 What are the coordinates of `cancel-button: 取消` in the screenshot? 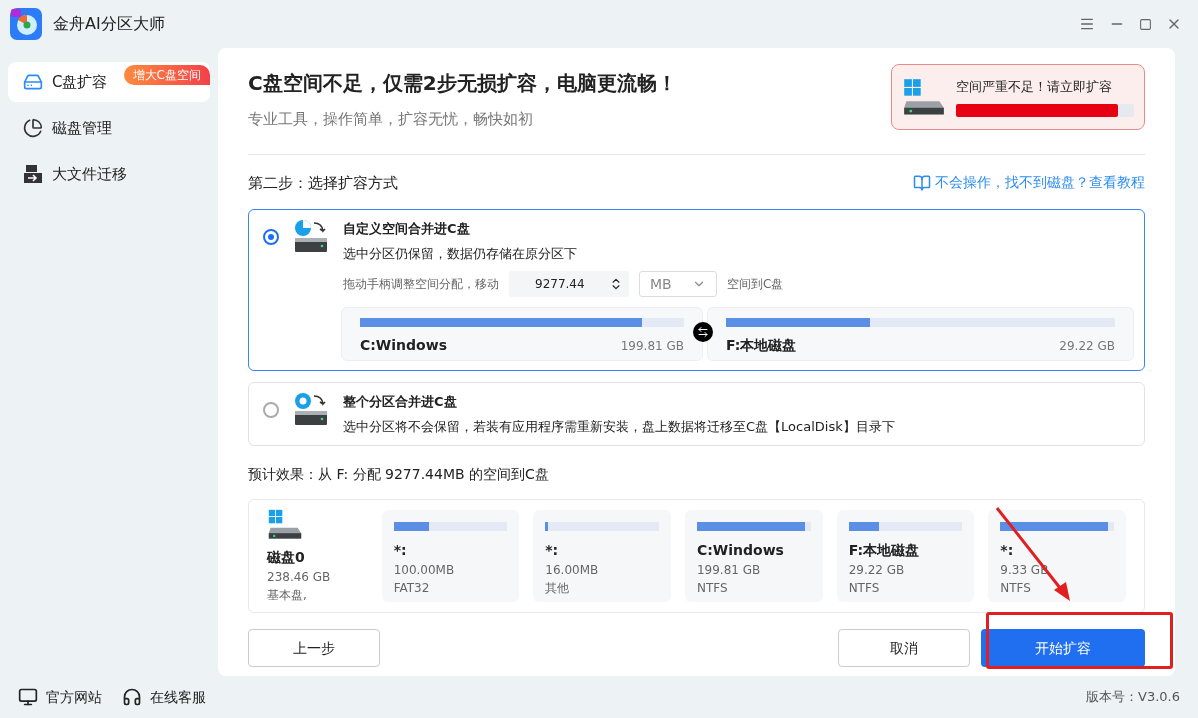 It's located at (904, 648).